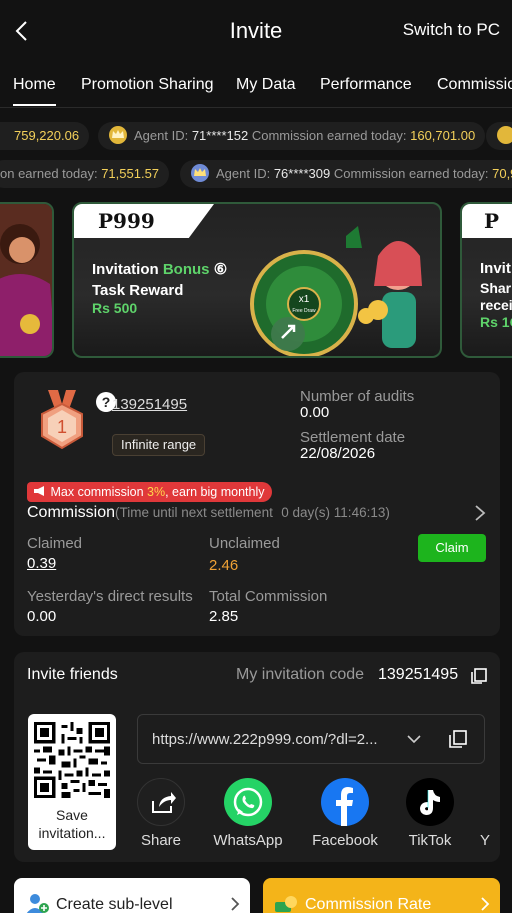  I want to click on lucky-wheel-illustration: x1 Free Draw, so click(336, 291).